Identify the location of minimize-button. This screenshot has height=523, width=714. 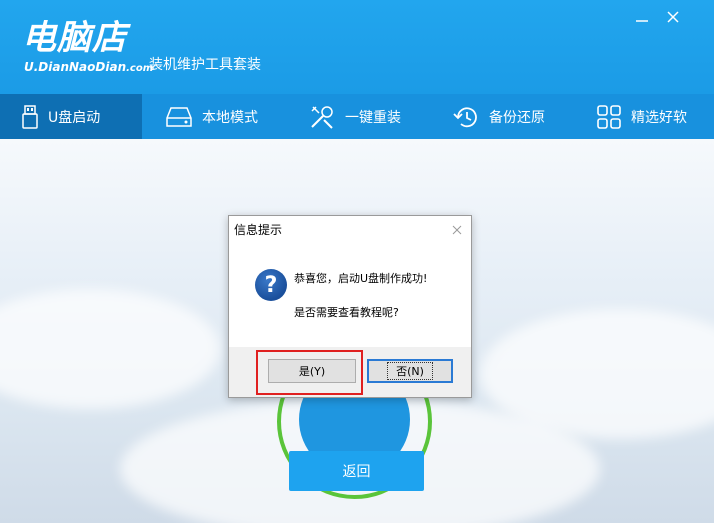
(642, 17).